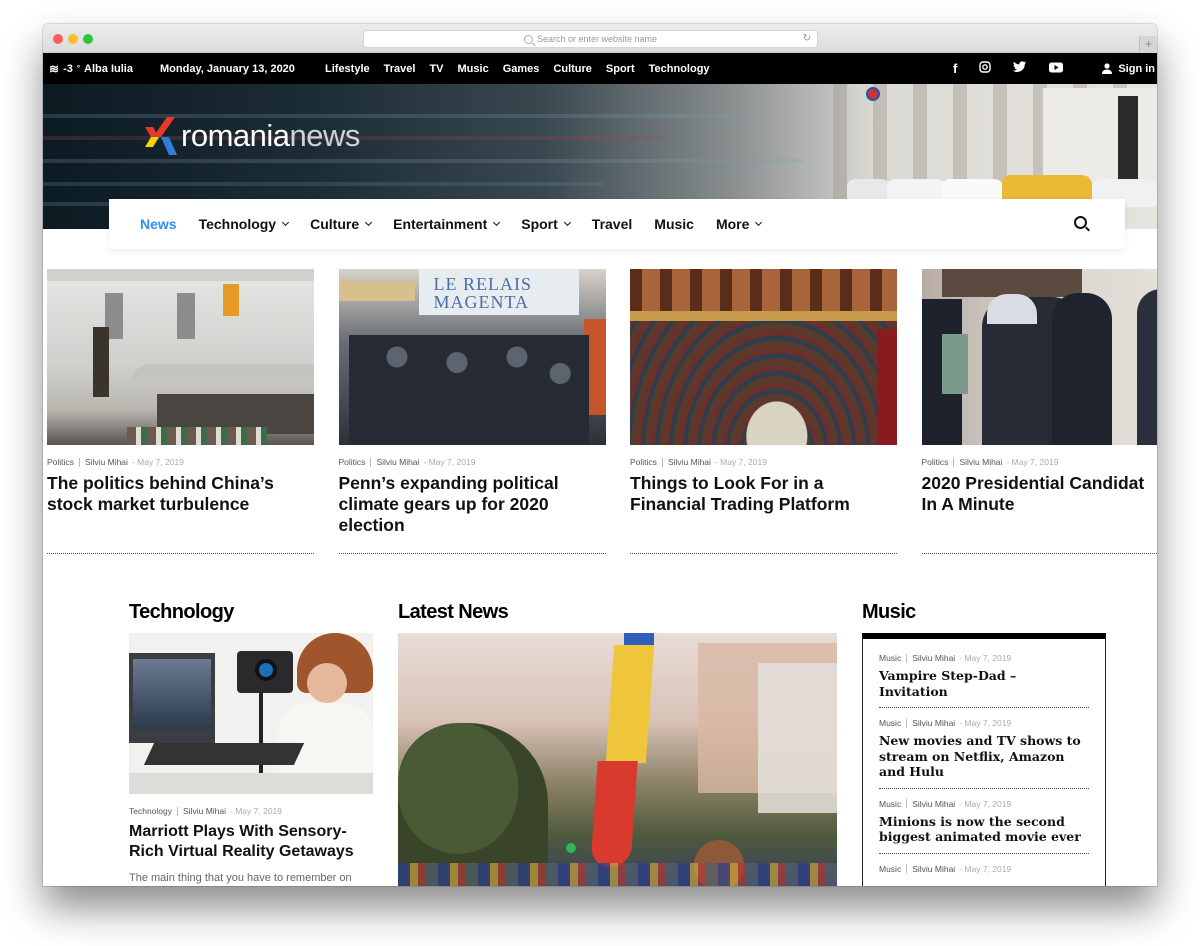 This screenshot has height=946, width=1200. I want to click on zoom-window-button, so click(88, 39).